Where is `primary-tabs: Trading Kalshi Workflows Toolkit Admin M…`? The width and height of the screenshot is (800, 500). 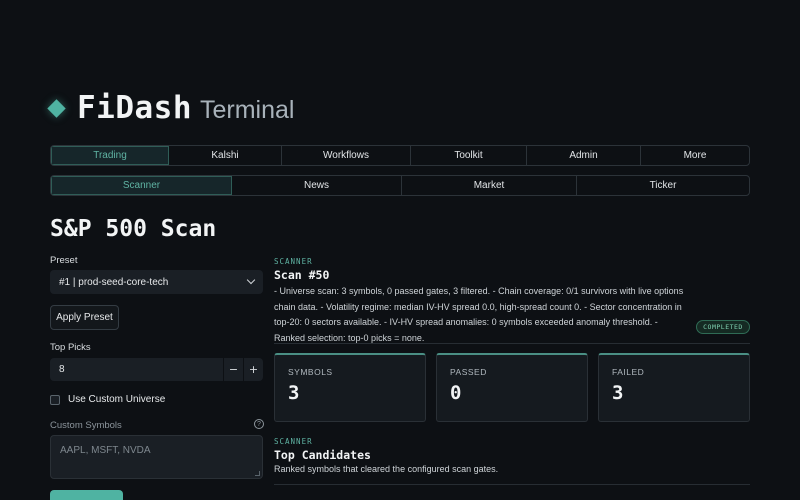 primary-tabs: Trading Kalshi Workflows Toolkit Admin M… is located at coordinates (400, 155).